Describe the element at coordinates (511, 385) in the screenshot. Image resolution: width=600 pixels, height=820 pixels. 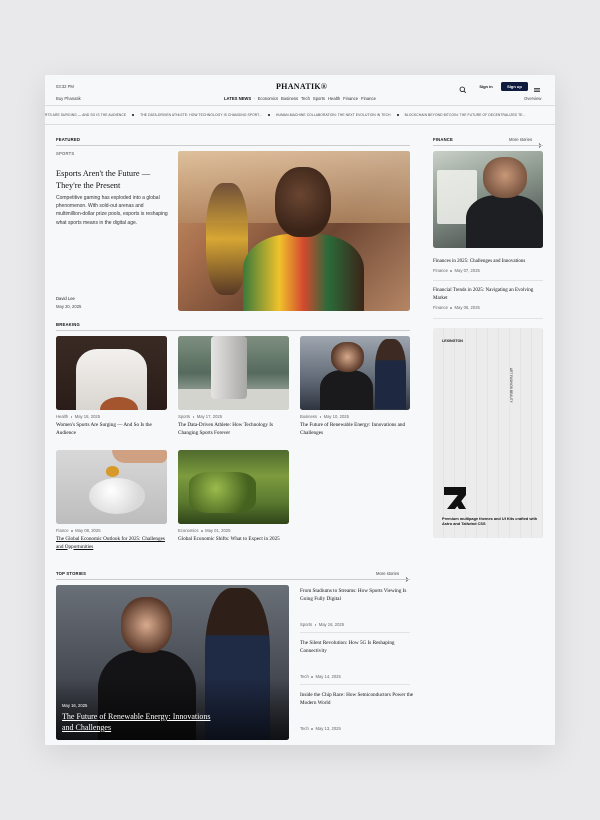
I see `ad-side-text: ART FASHION BEAUTY` at that location.